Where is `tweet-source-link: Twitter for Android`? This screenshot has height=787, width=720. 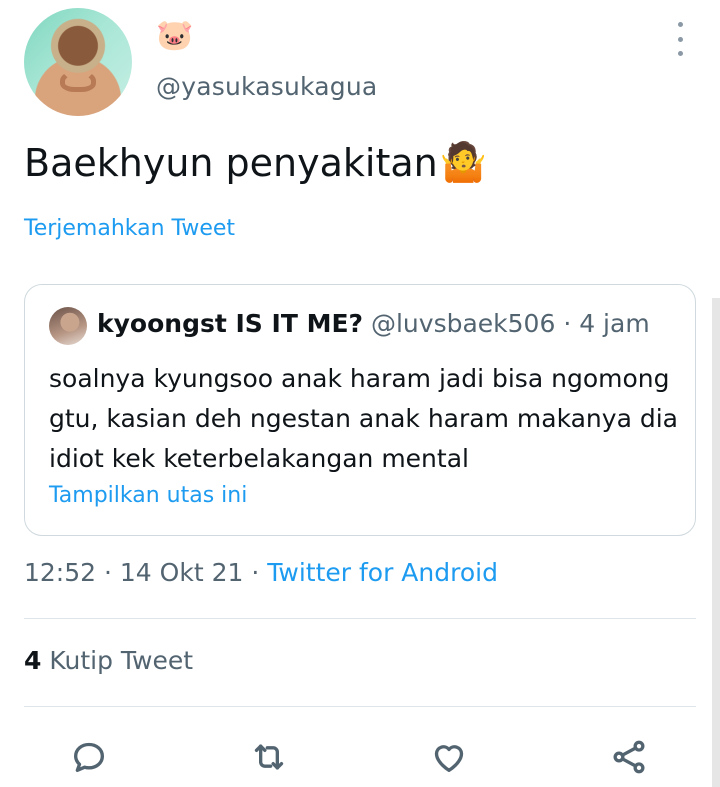 tweet-source-link: Twitter for Android is located at coordinates (382, 572).